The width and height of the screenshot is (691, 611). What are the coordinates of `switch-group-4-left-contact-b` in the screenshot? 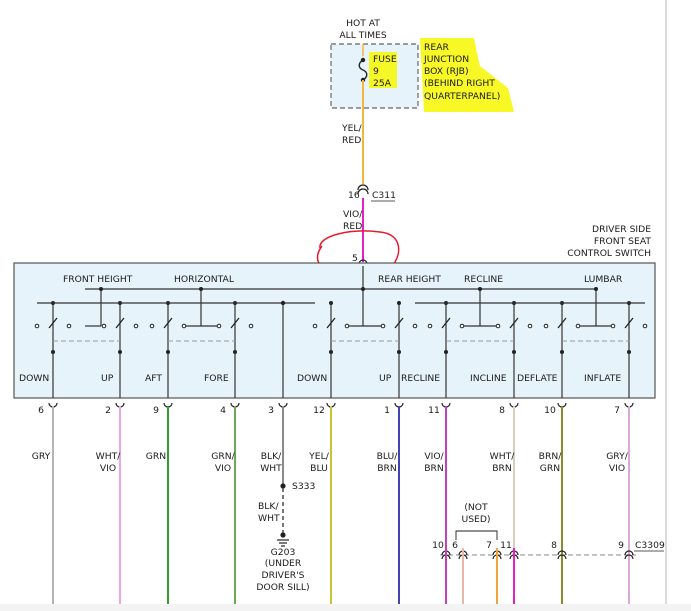 It's located at (462, 326).